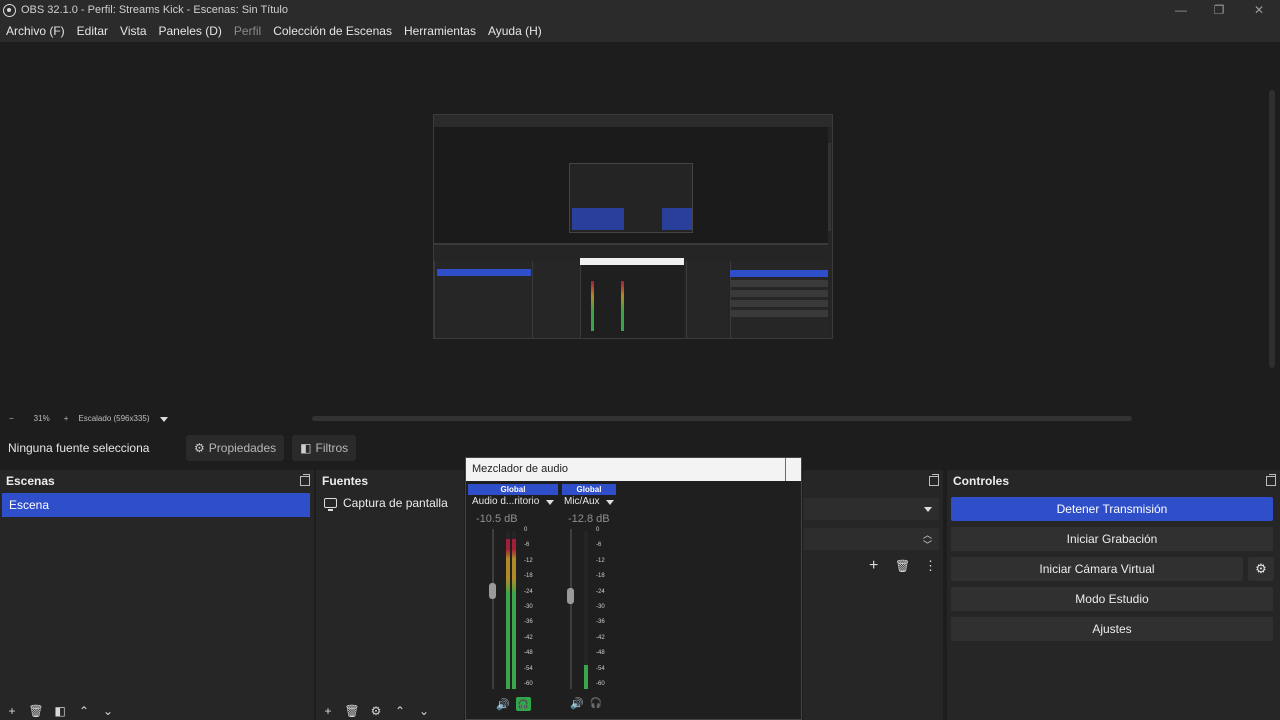 The image size is (1280, 720). Describe the element at coordinates (66, 418) in the screenshot. I see `zoom-in-button: +` at that location.